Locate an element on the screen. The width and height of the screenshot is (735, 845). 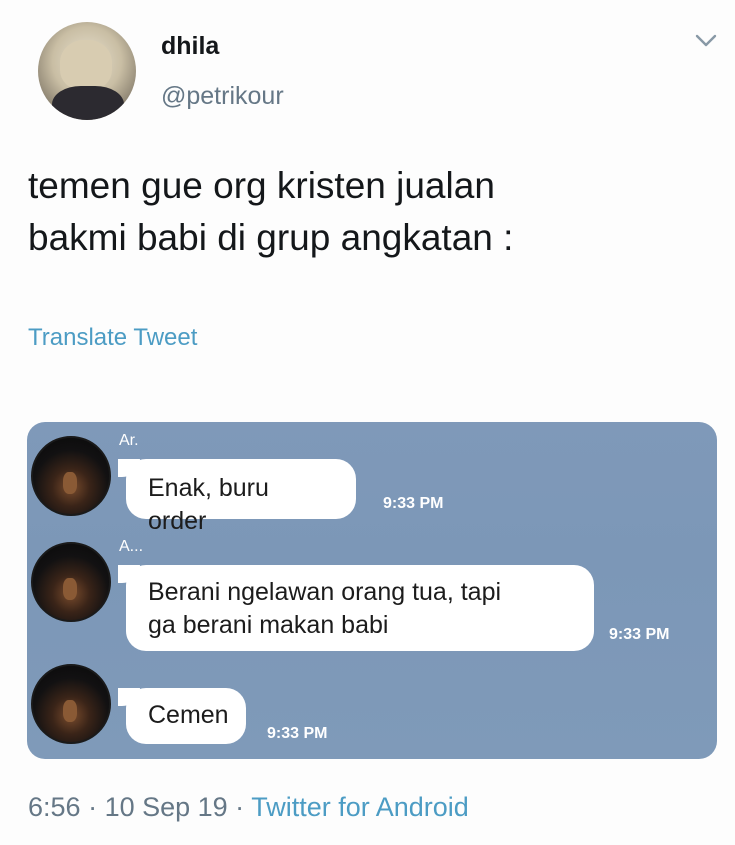
tweet-text-line: temen gue org kristen jualan is located at coordinates (261, 185).